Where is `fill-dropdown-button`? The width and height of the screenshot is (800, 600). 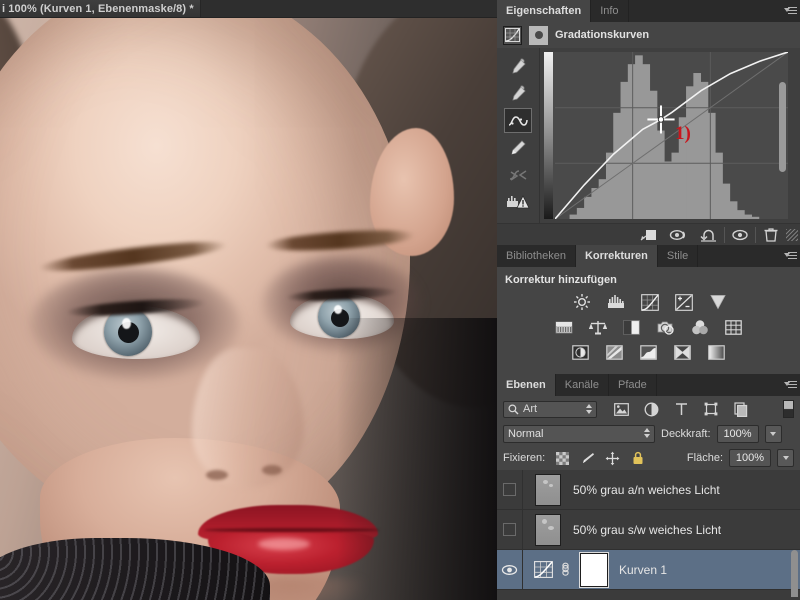 fill-dropdown-button is located at coordinates (785, 458).